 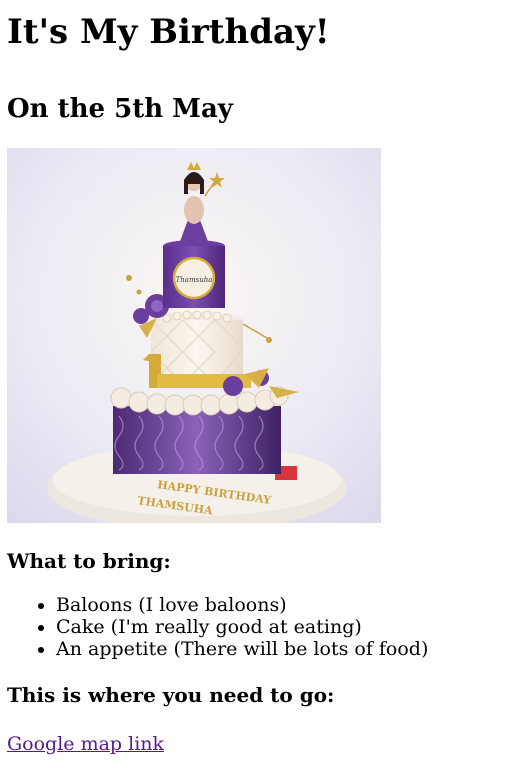 I want to click on page-title: It's My Birthday!, so click(x=168, y=32).